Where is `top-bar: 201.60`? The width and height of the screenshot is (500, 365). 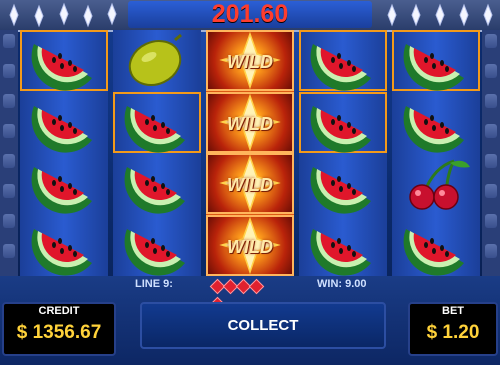 top-bar: 201.60 is located at coordinates (250, 16).